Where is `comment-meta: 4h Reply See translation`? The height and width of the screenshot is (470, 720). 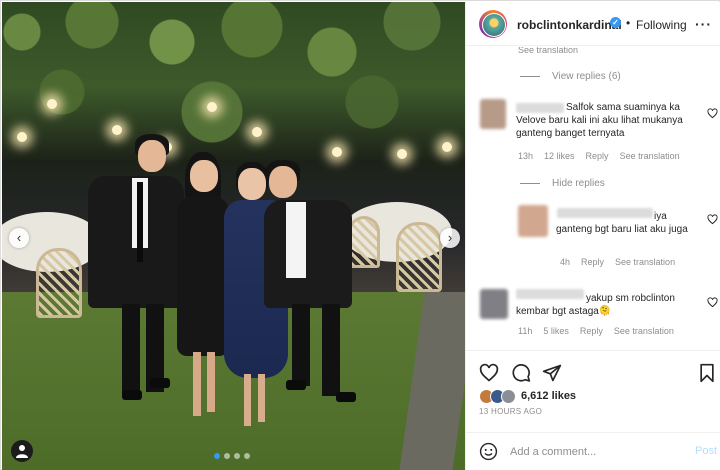
comment-meta: 4h Reply See translation is located at coordinates (623, 262).